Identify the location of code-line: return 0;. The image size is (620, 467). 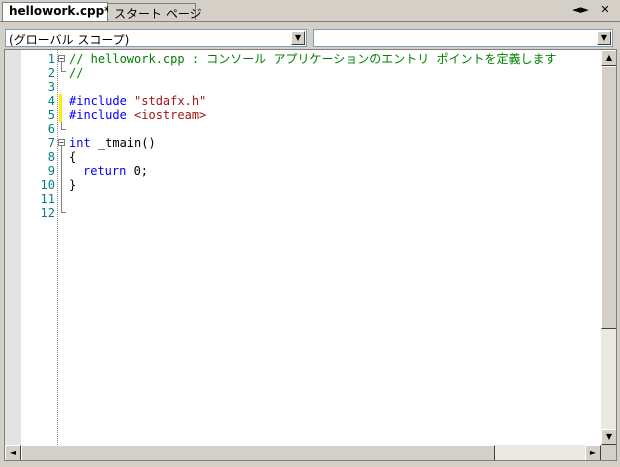
(115, 171).